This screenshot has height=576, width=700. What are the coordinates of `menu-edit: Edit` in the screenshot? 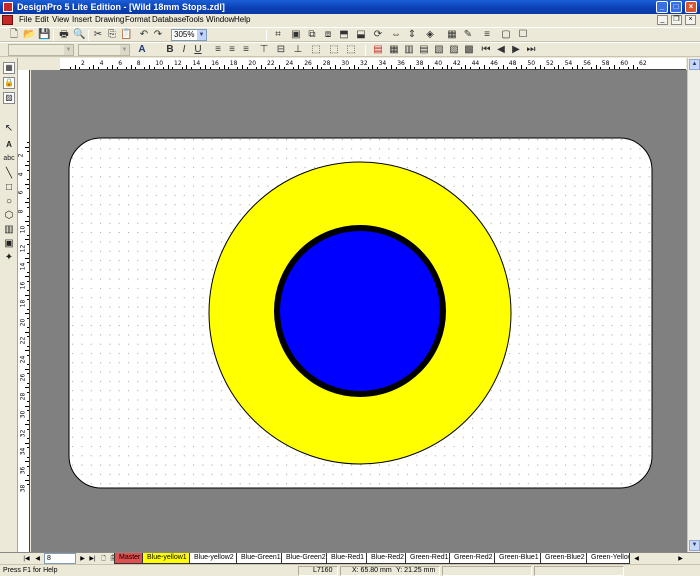 It's located at (42, 20).